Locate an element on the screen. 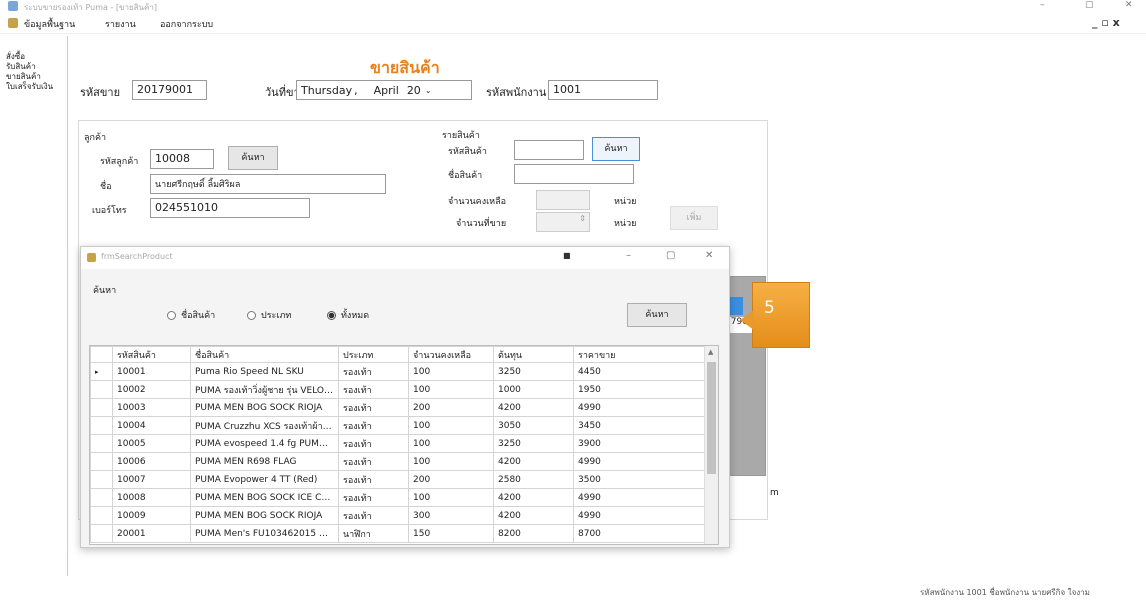 The image size is (1146, 604). column-header-code: รหัสสินค้า is located at coordinates (151, 354).